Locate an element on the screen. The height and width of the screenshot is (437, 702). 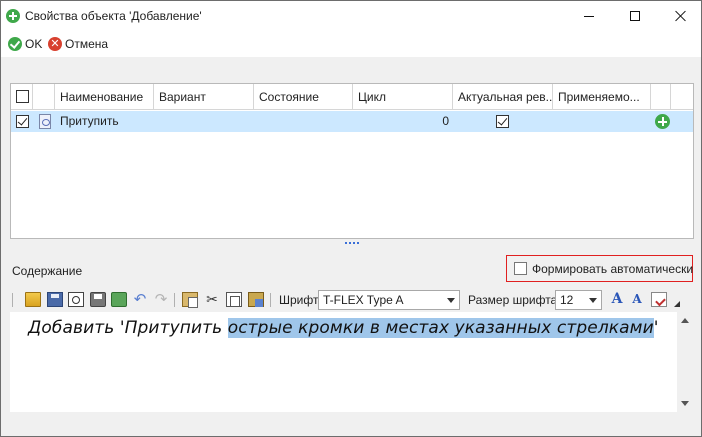
close-button is located at coordinates (680, 16).